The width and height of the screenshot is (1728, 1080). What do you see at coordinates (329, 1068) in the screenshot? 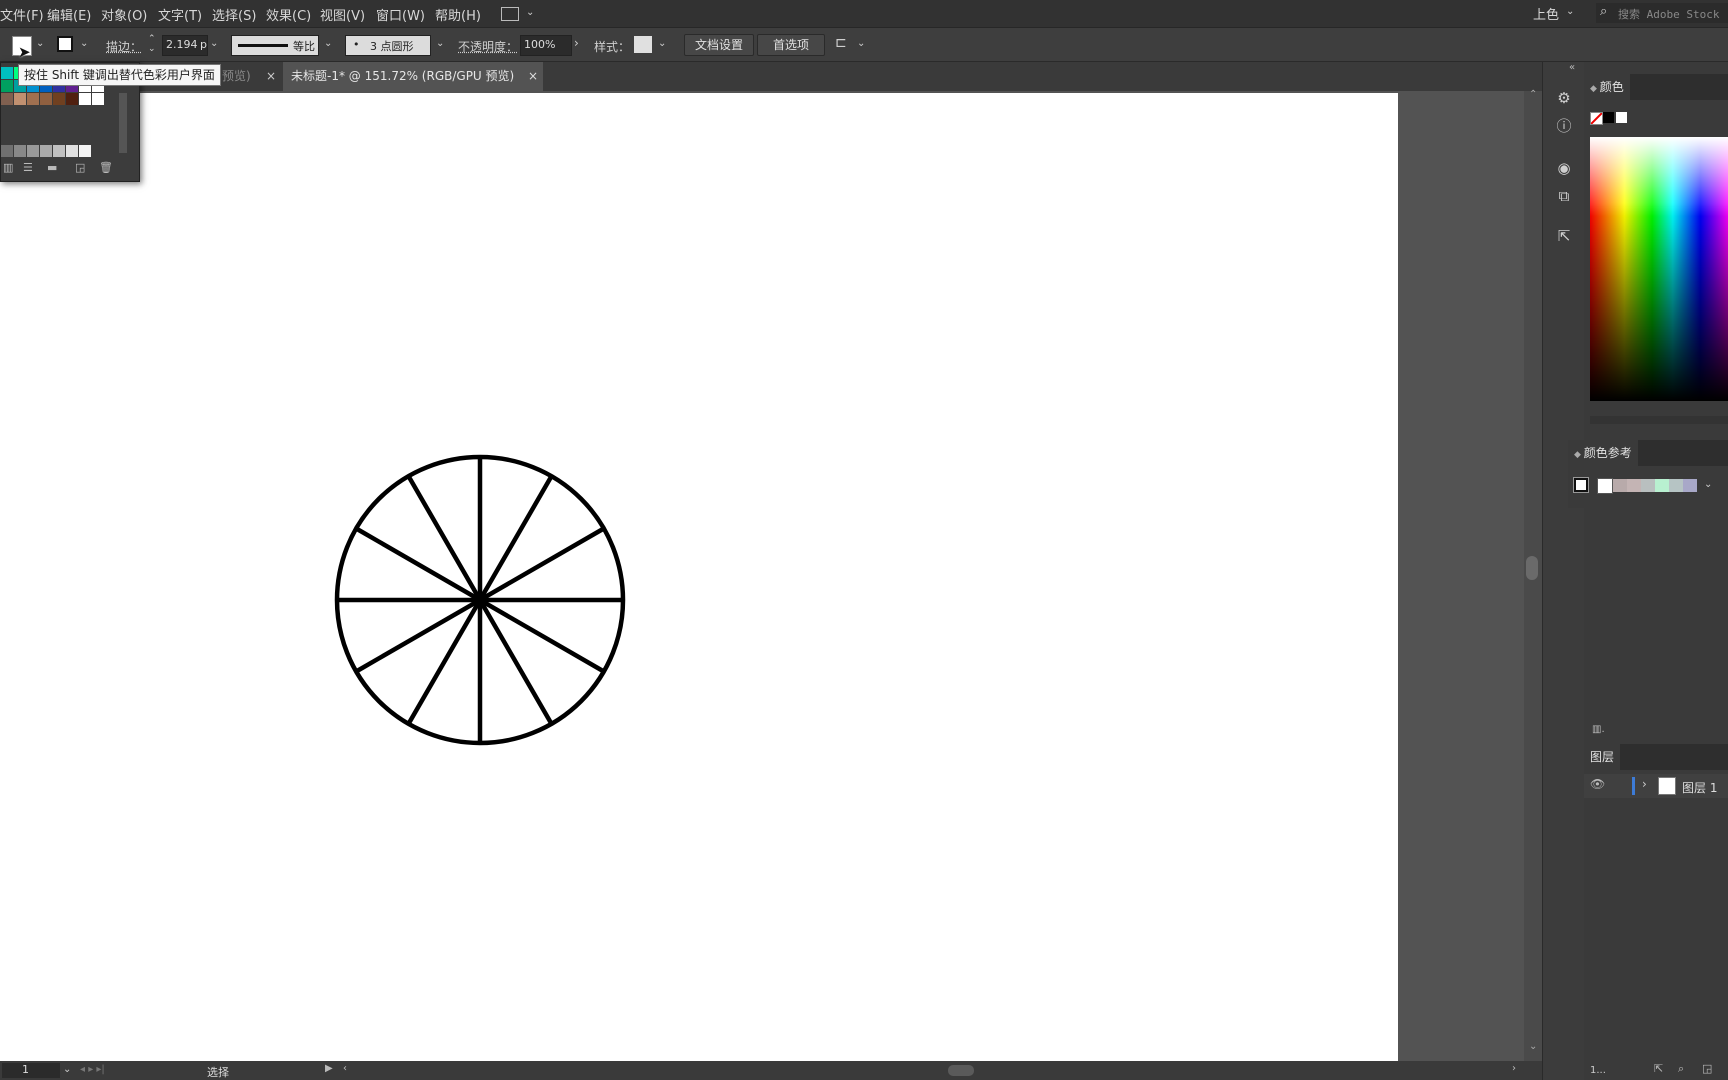
I see `play-icon: ▶` at bounding box center [329, 1068].